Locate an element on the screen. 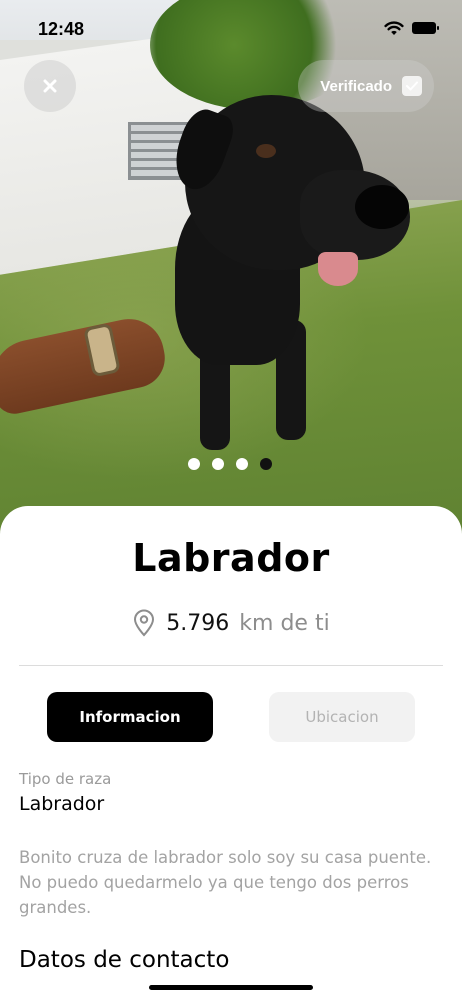 The image size is (462, 1000). carousel-dot-active is located at coordinates (266, 464).